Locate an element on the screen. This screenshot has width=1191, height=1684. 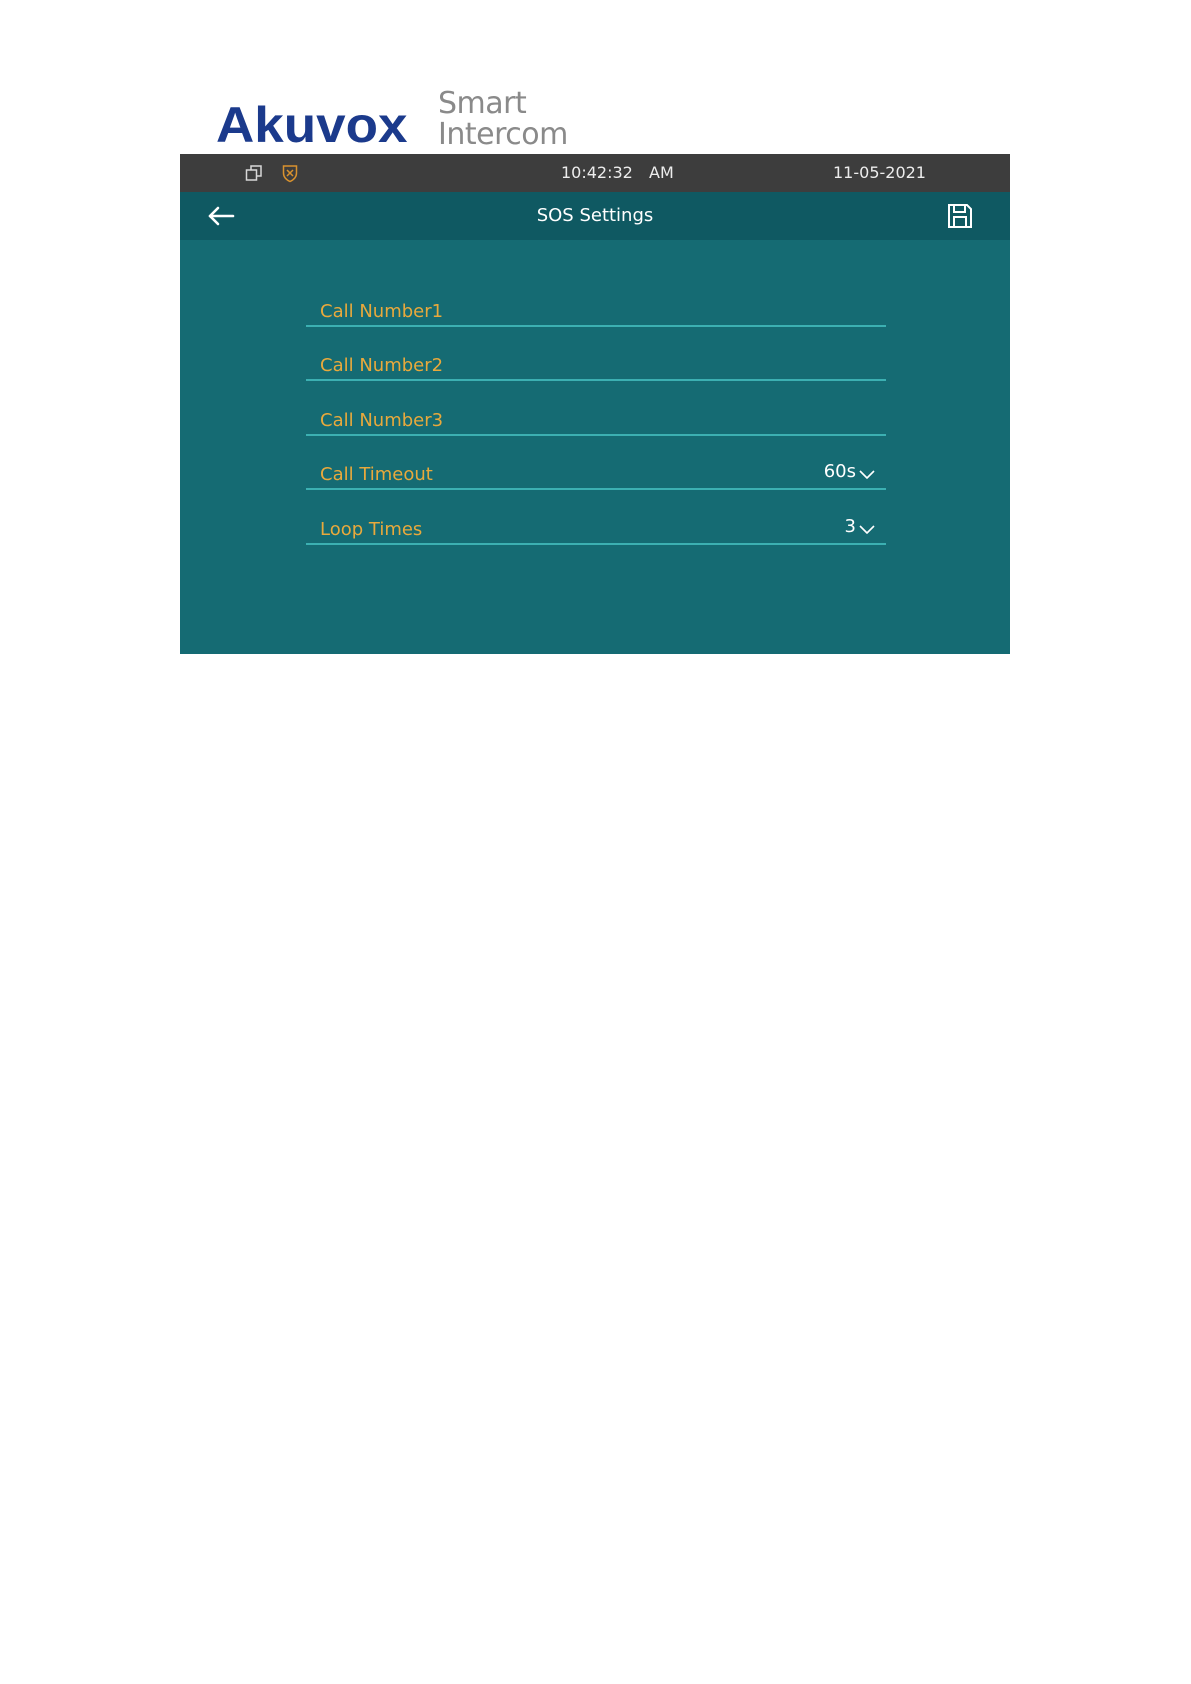
call-timeout-dropdown: Call Timeout 60s is located at coordinates (596, 463).